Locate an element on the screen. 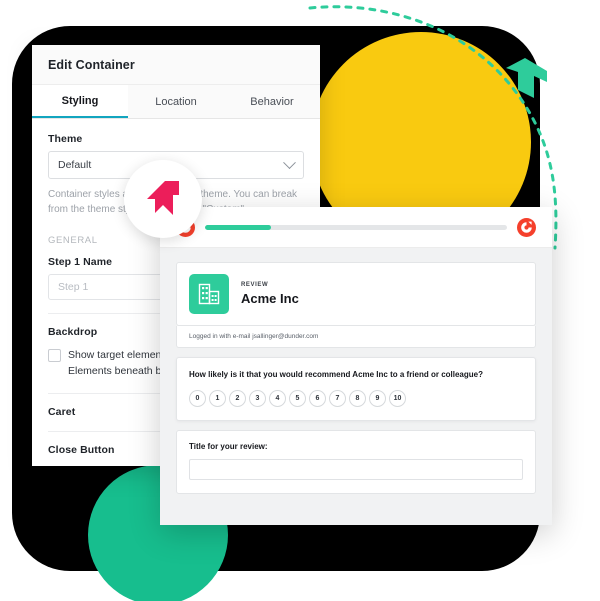  page-title: Edit Container is located at coordinates (91, 64).